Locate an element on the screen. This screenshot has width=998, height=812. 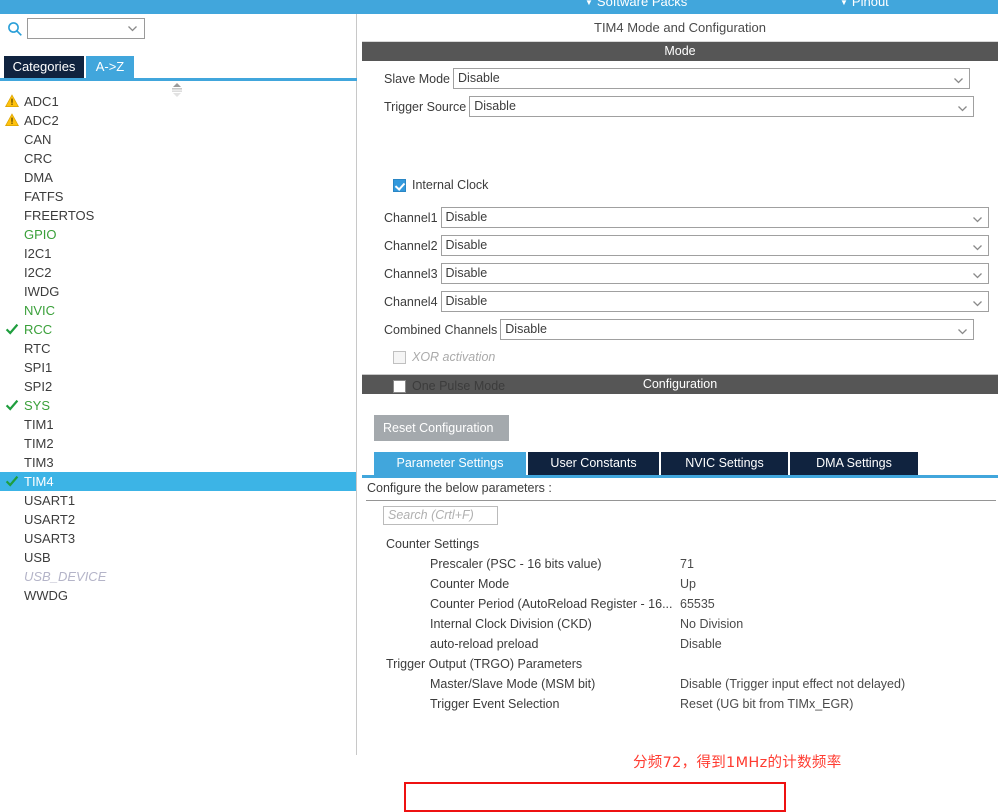
channel1-dropdown: Disable is located at coordinates (714, 217).